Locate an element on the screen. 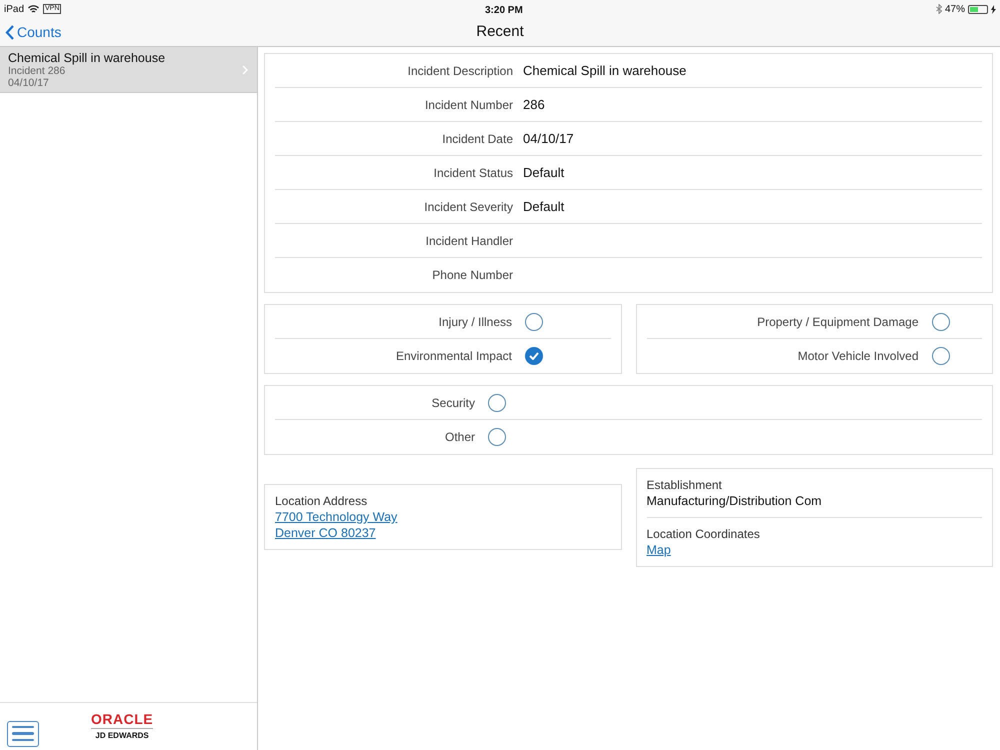 Image resolution: width=1000 pixels, height=750 pixels. field-label: Incident Handler is located at coordinates (469, 241).